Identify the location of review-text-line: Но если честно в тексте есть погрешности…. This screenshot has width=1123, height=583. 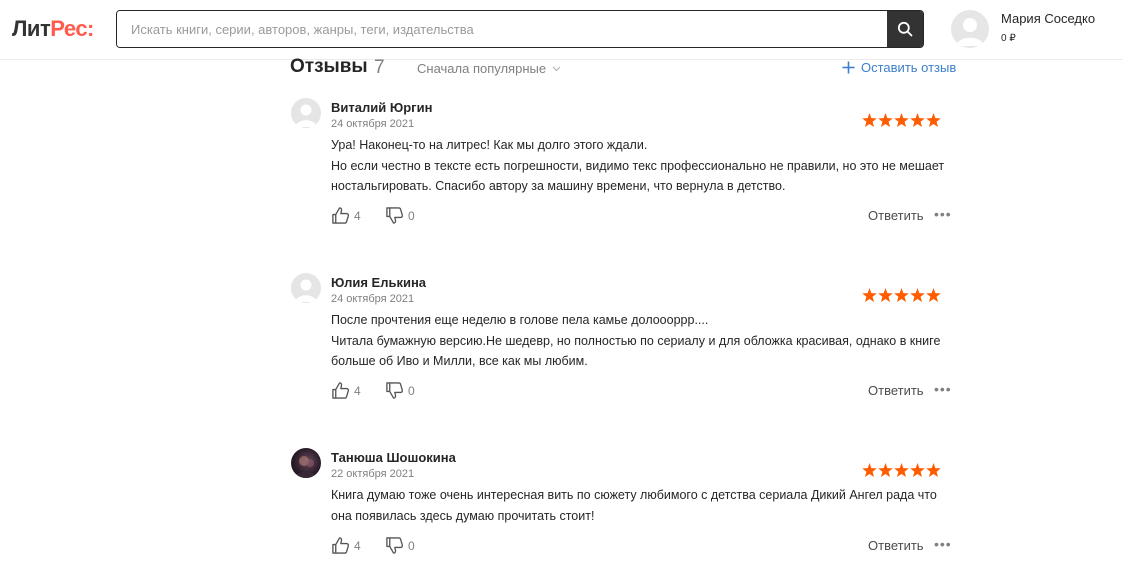
(638, 165).